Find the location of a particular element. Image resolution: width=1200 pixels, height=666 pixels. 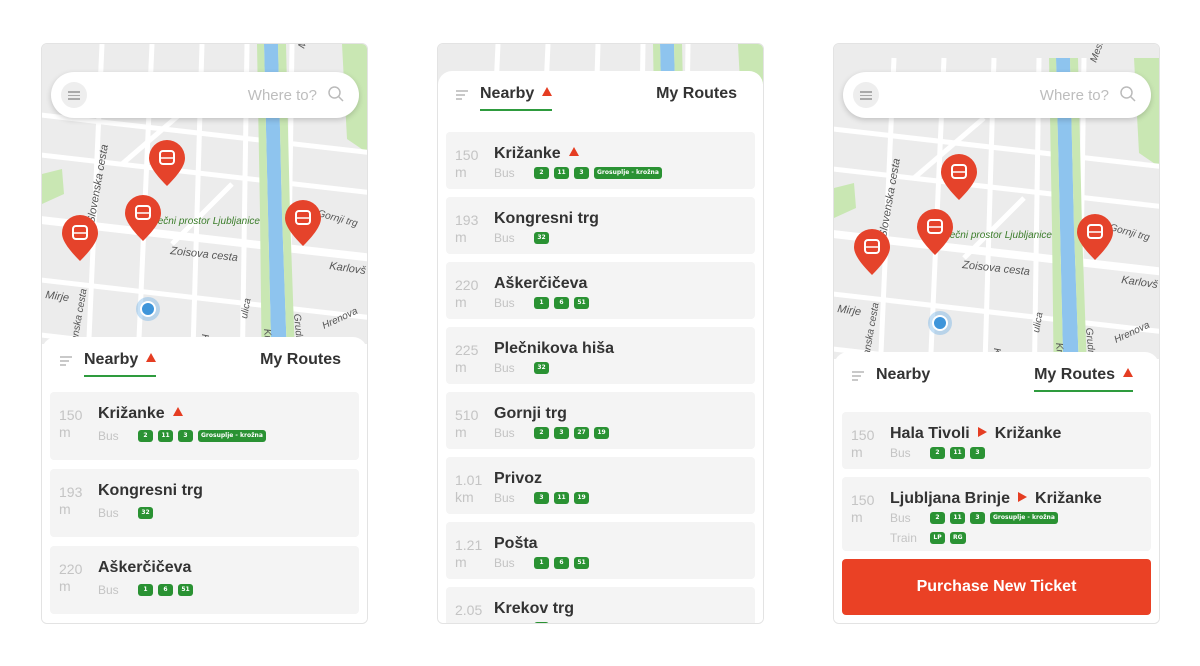

transport-row: Bus 2 11 3 is located at coordinates (940, 453).